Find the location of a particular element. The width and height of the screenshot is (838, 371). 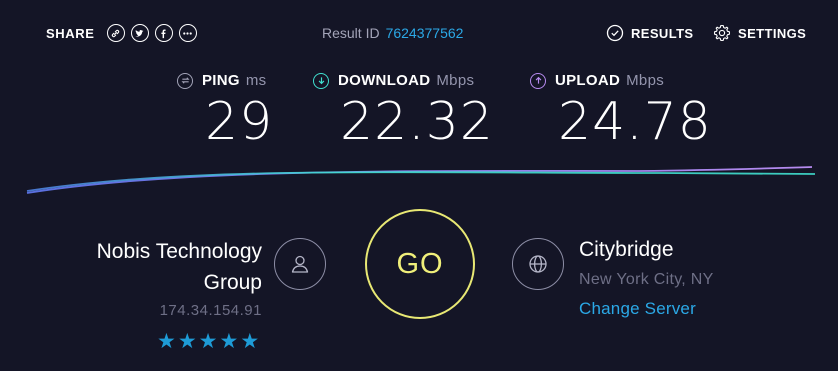

isp-ip-address: 174.34.154.91 is located at coordinates (210, 310).